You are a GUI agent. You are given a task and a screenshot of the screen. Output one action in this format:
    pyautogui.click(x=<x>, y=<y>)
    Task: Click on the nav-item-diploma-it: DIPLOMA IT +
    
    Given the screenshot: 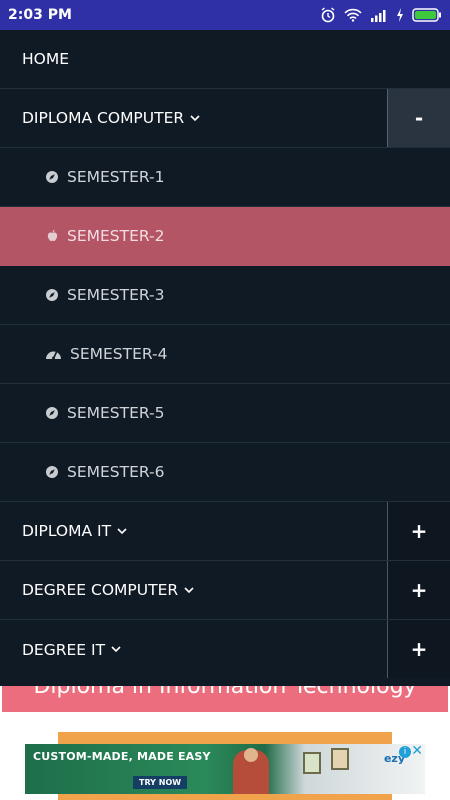 What is the action you would take?
    pyautogui.click(x=225, y=531)
    